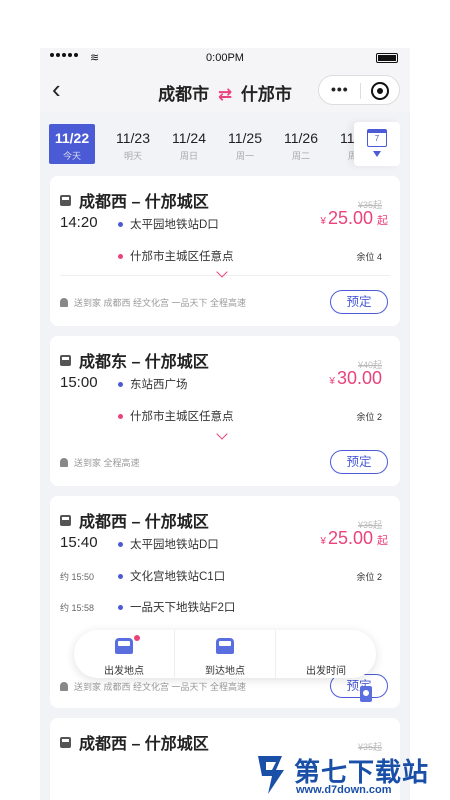 The image size is (450, 800). What do you see at coordinates (171, 576) in the screenshot?
I see `stop-item: 文化宫地铁站C1口` at bounding box center [171, 576].